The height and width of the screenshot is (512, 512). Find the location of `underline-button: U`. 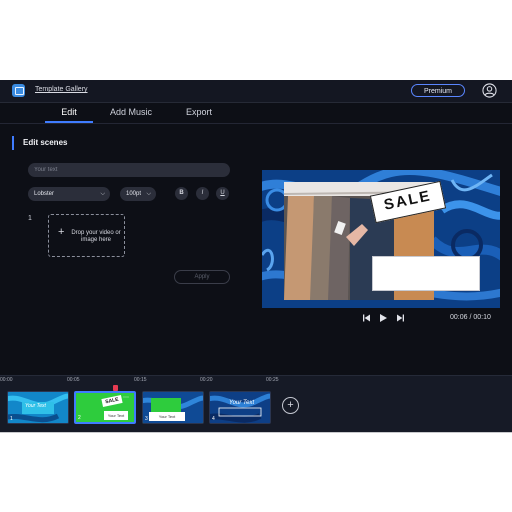

underline-button: U is located at coordinates (222, 193).